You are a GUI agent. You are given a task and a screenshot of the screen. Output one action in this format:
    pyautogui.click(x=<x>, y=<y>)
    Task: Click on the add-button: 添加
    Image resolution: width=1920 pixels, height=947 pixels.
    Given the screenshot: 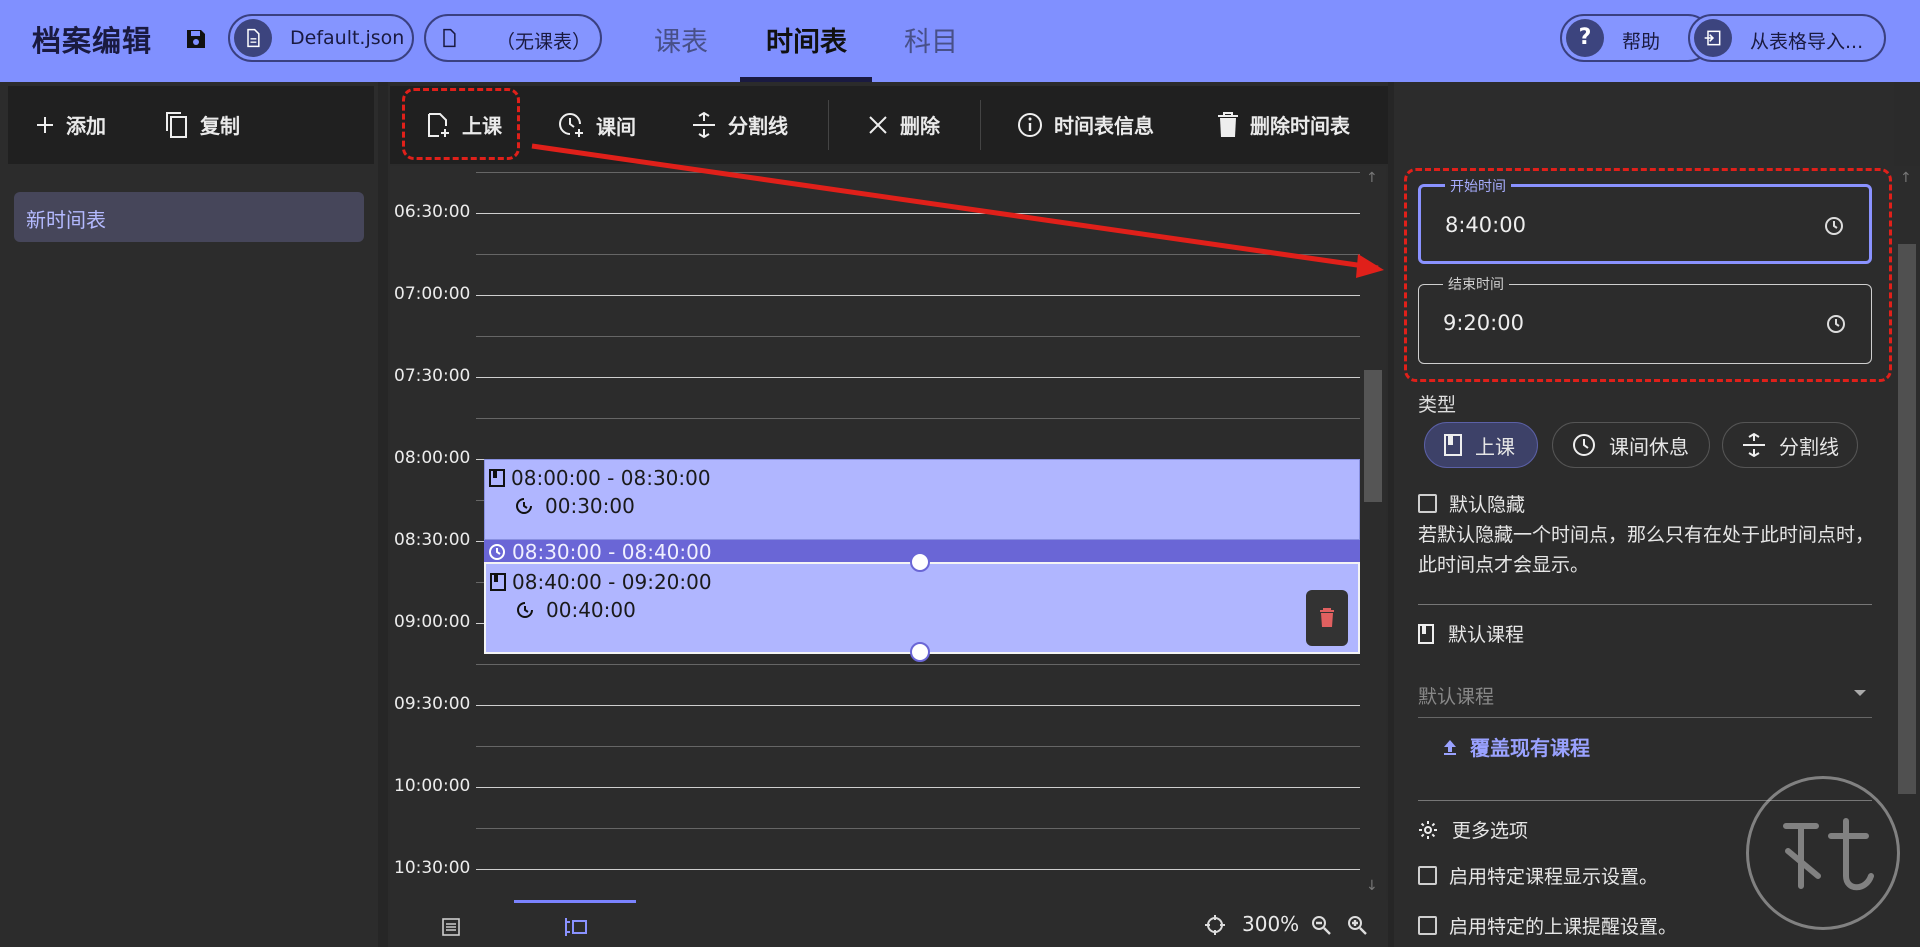 What is the action you would take?
    pyautogui.click(x=70, y=124)
    